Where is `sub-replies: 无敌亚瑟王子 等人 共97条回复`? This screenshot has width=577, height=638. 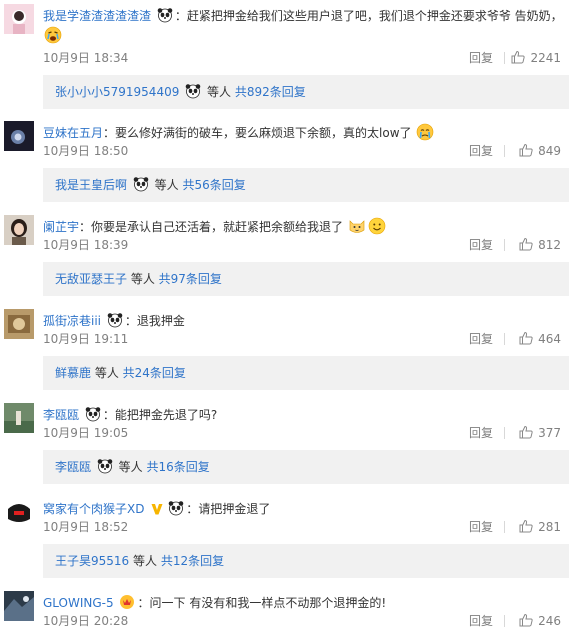 sub-replies: 无敌亚瑟王子 等人 共97条回复 is located at coordinates (306, 279).